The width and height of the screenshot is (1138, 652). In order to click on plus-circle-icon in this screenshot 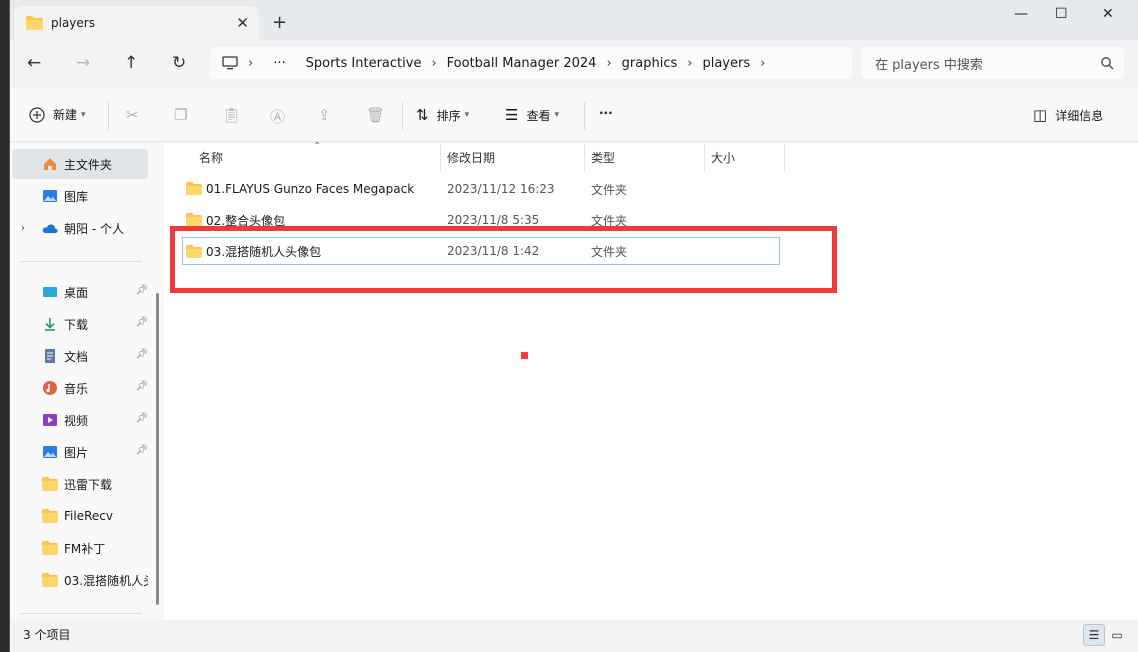, I will do `click(37, 114)`.